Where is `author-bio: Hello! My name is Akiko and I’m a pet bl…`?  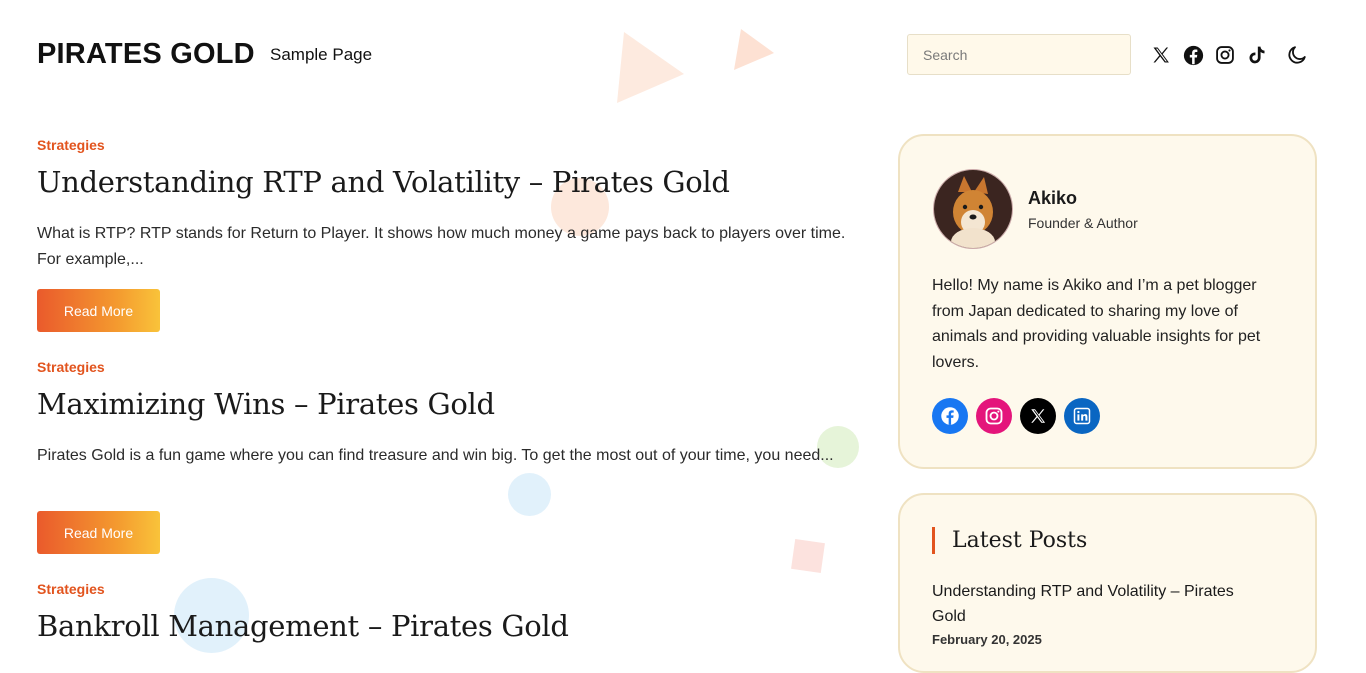 author-bio: Hello! My name is Akiko and I’m a pet bl… is located at coordinates (1096, 324).